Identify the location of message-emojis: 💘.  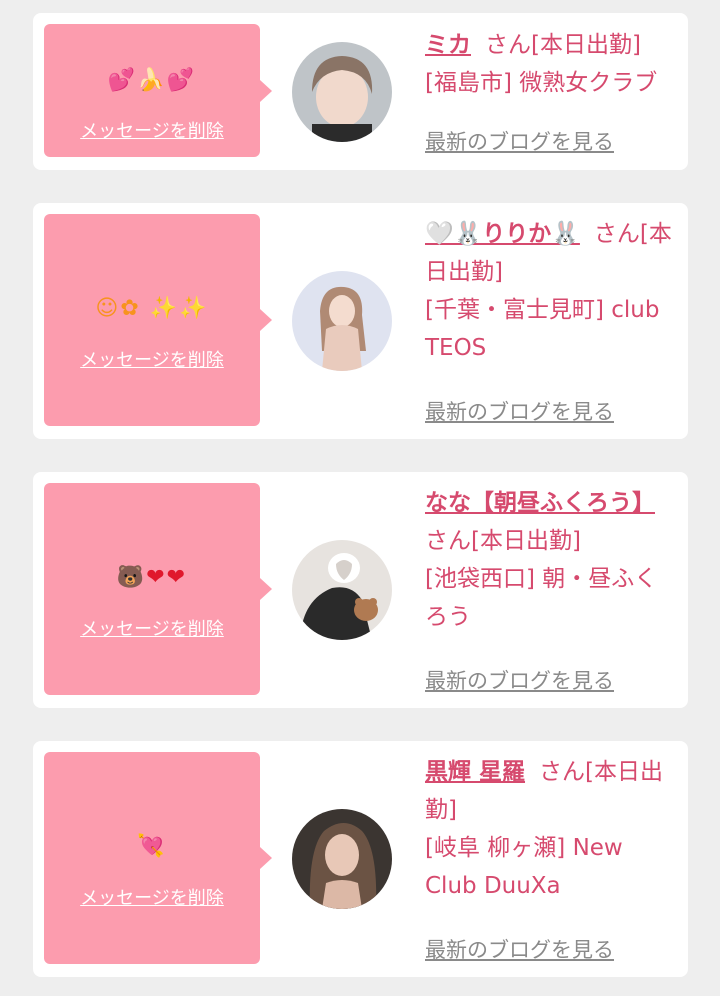
(152, 846).